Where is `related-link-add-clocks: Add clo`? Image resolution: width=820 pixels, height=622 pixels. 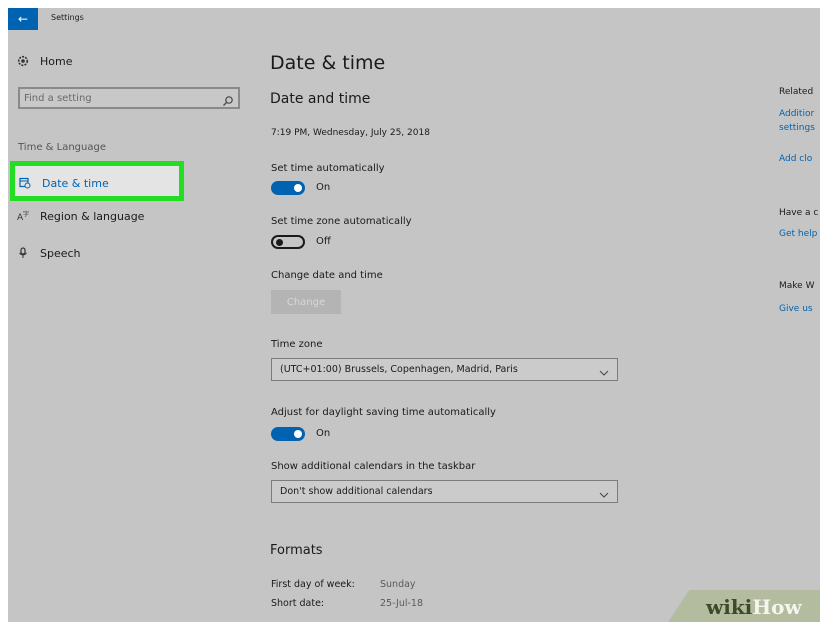 related-link-add-clocks: Add clo is located at coordinates (795, 159).